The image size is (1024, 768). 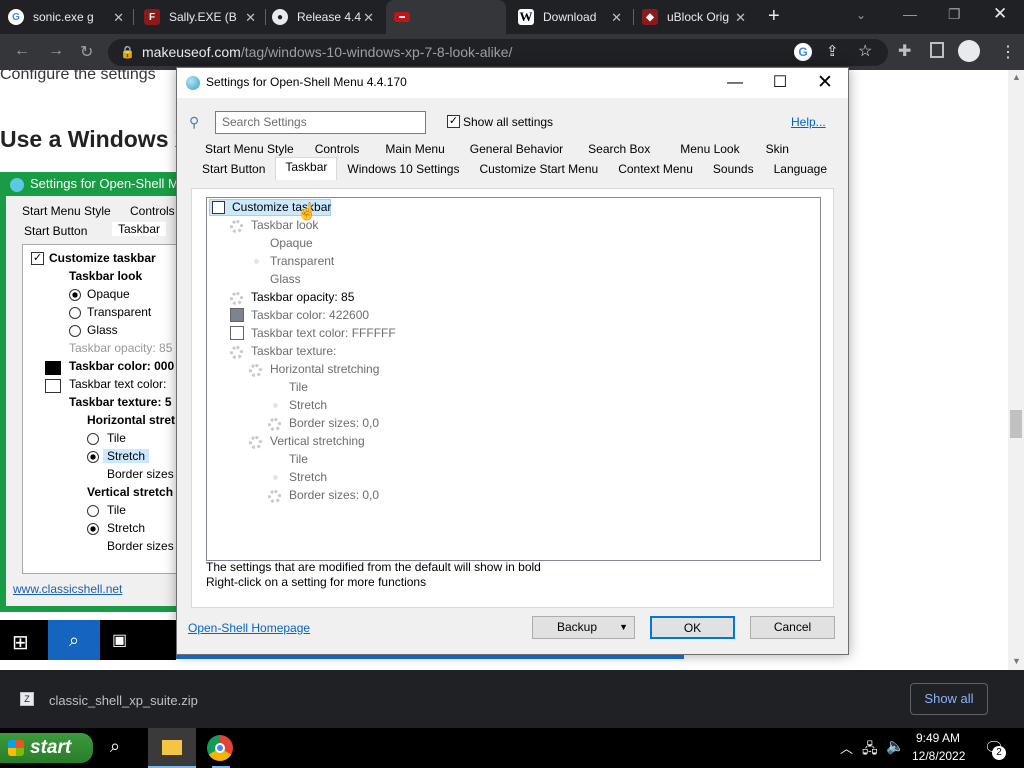 What do you see at coordinates (832, 51) in the screenshot?
I see `share-icon: ⇪` at bounding box center [832, 51].